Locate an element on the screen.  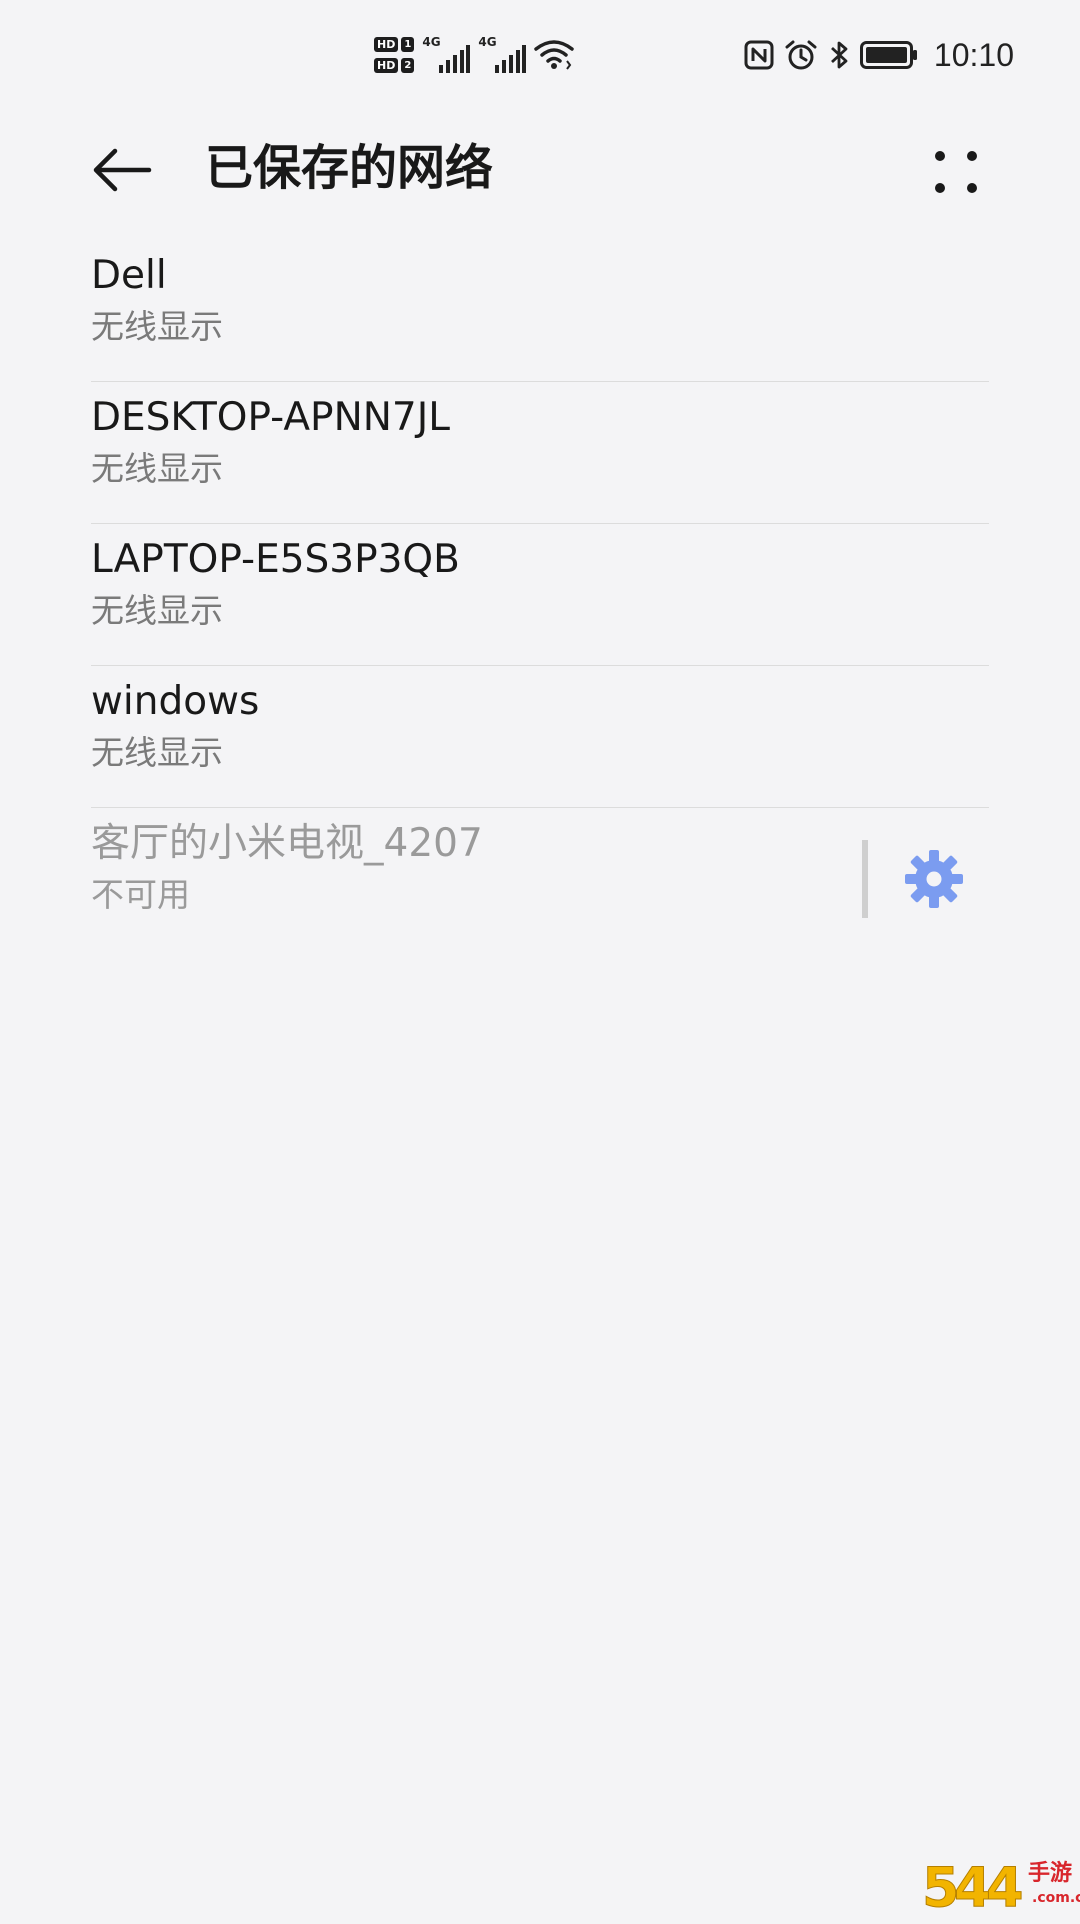
status-bar: HD 1 HD 2 4G 4G 10:10 is located at coordinates (540, 55).